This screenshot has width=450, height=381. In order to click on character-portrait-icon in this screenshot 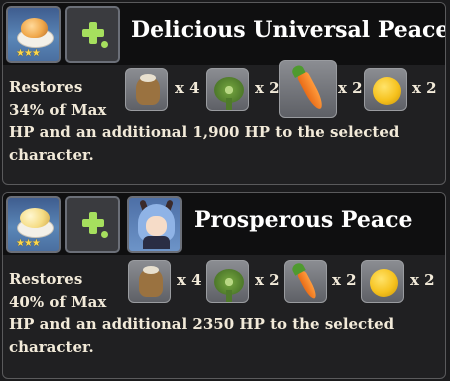, I will do `click(154, 224)`.